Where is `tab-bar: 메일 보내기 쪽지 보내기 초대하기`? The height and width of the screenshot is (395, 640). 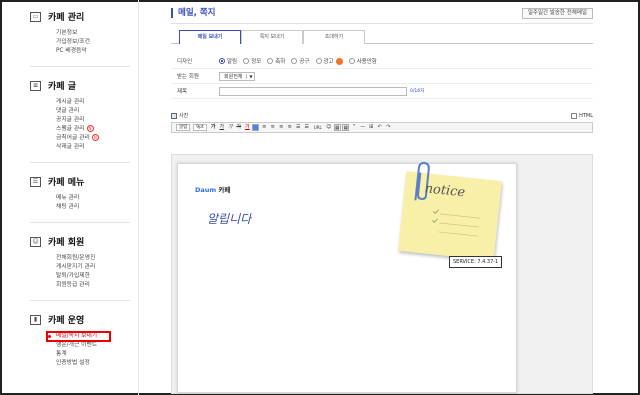
tab-bar: 메일 보내기 쪽지 보내기 초대하기 is located at coordinates (382, 37).